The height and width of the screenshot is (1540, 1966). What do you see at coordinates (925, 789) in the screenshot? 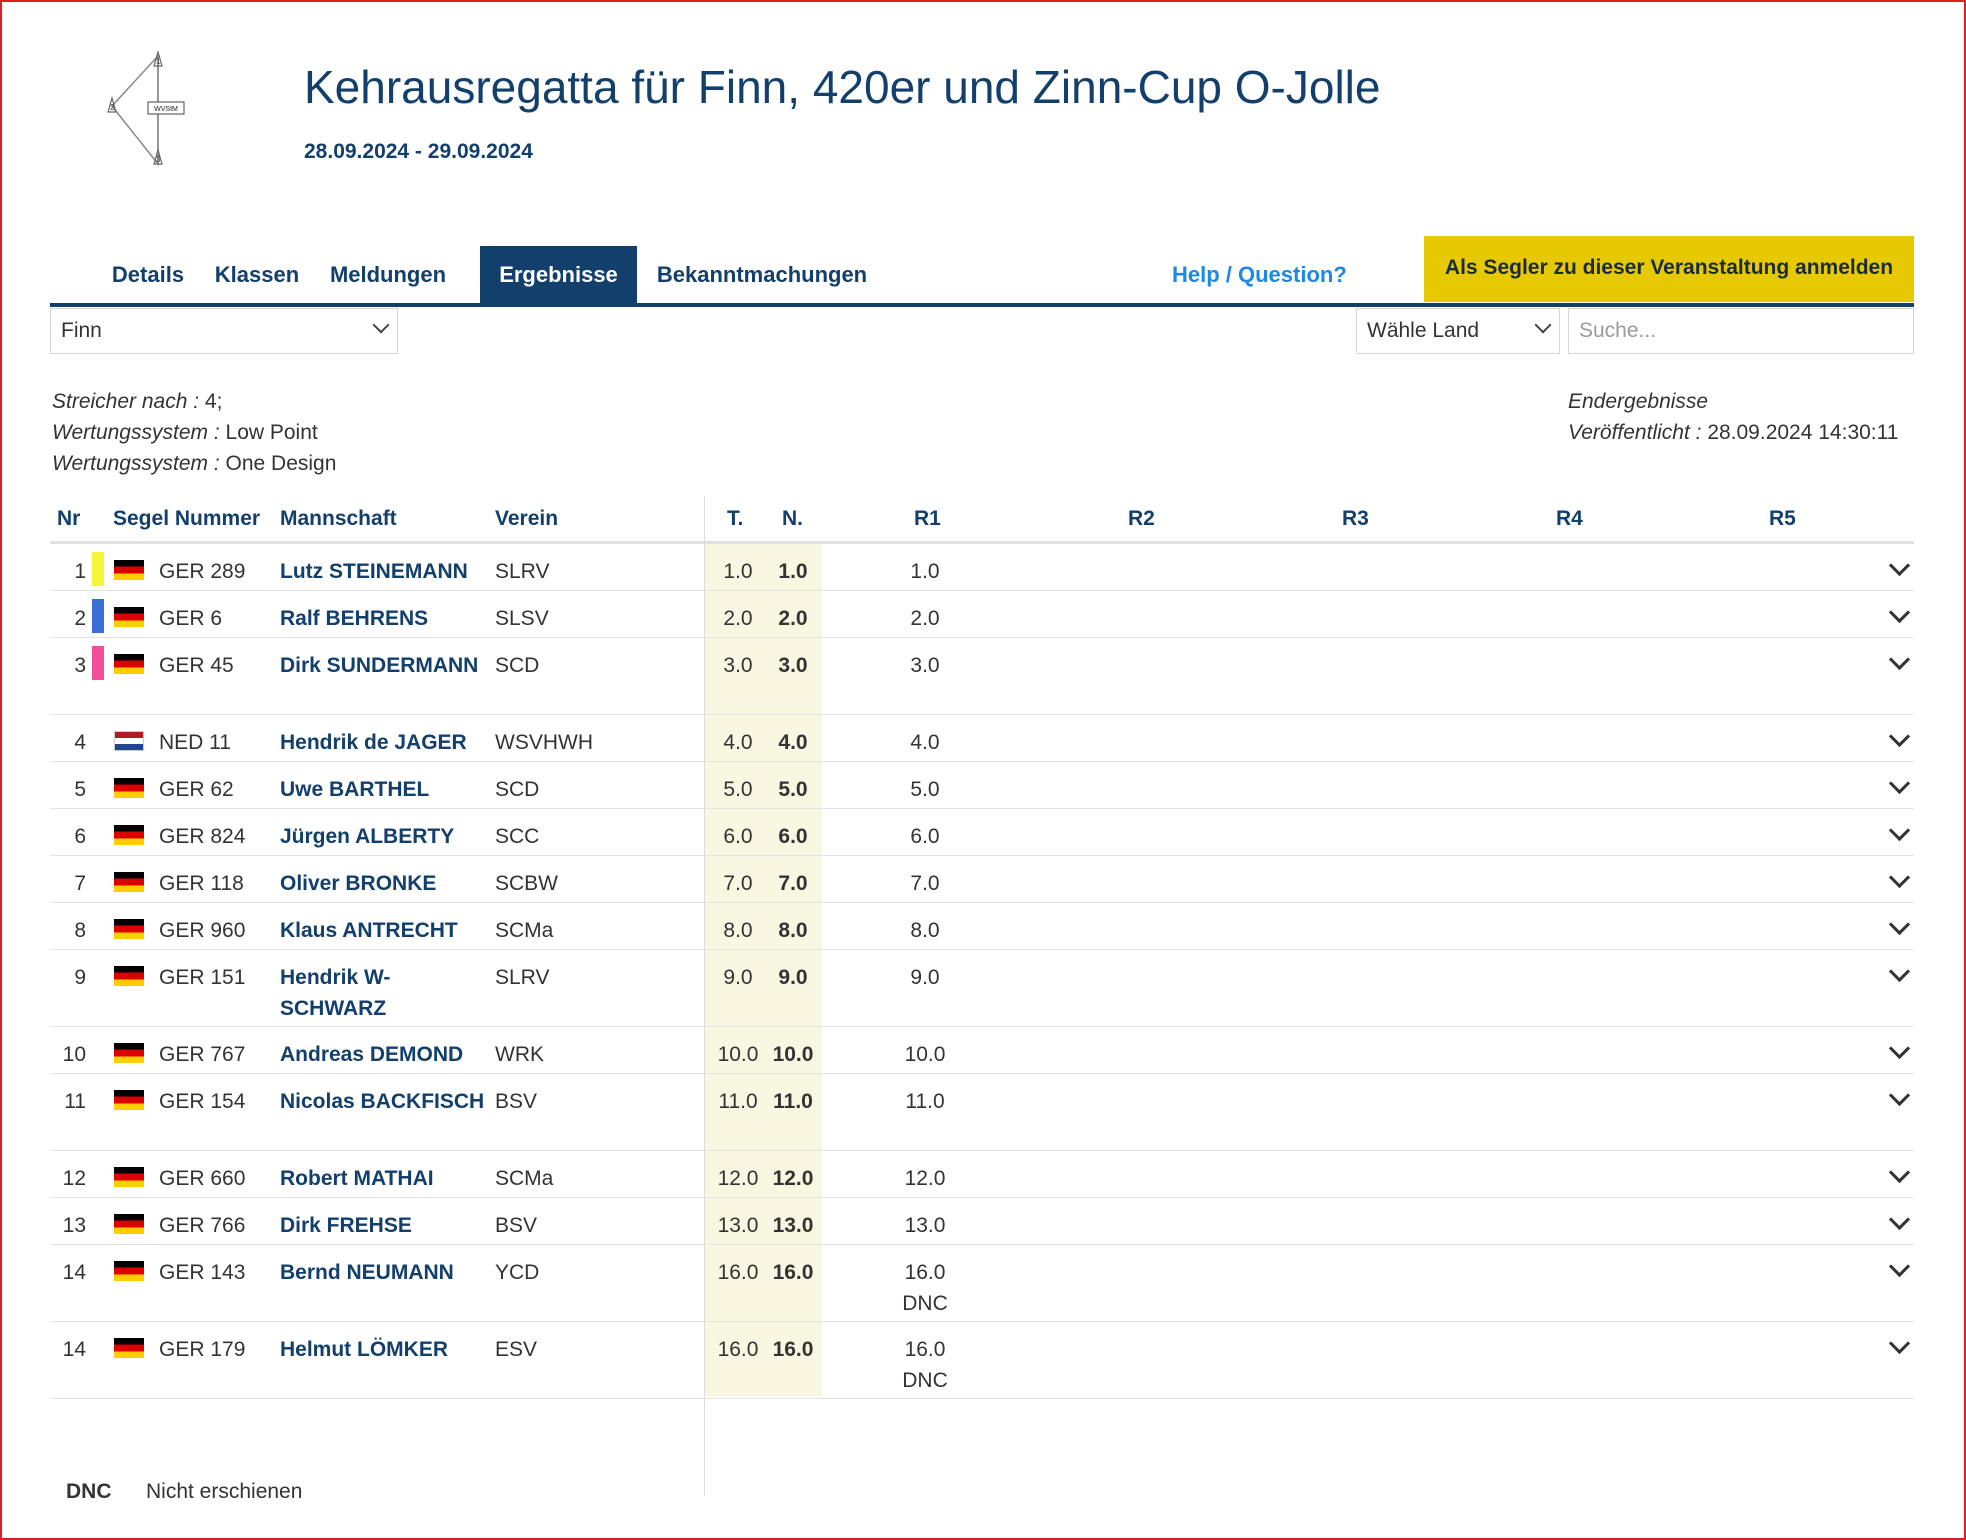
I see `race-1-result: 5.0` at bounding box center [925, 789].